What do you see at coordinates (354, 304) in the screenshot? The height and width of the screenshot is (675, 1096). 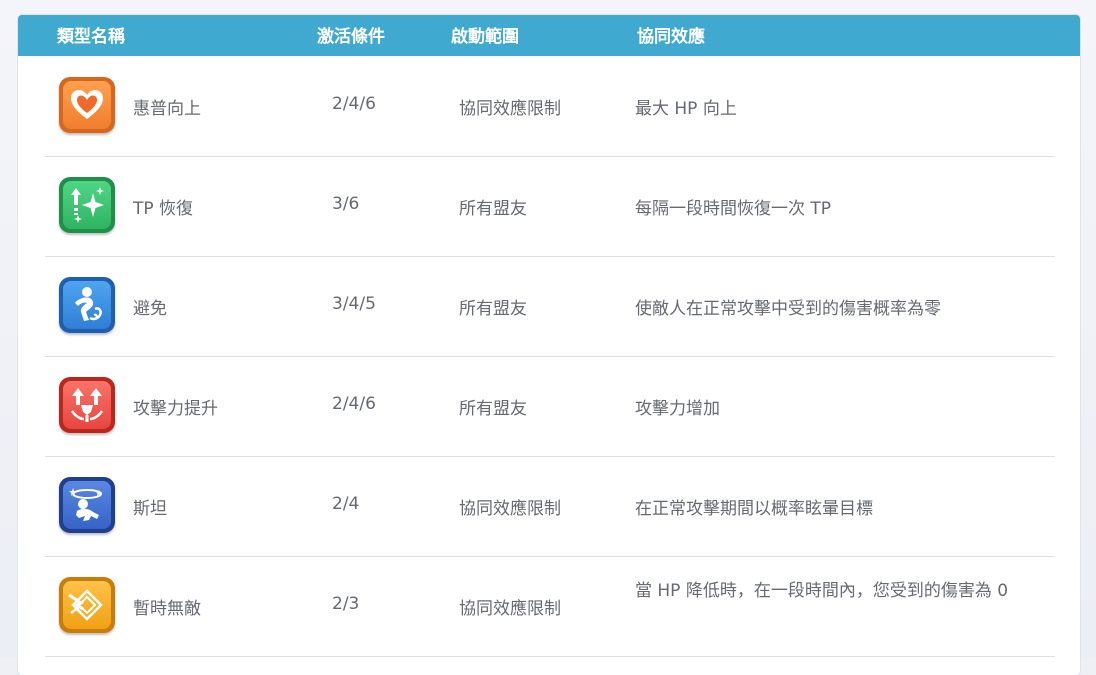 I see `row-activation-condition: 3/4/5` at bounding box center [354, 304].